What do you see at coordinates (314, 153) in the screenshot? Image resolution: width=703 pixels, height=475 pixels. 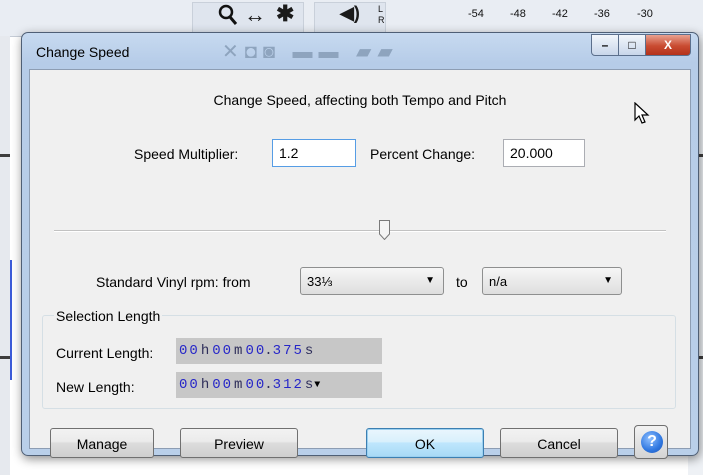 I see `speed-multiplier-input` at bounding box center [314, 153].